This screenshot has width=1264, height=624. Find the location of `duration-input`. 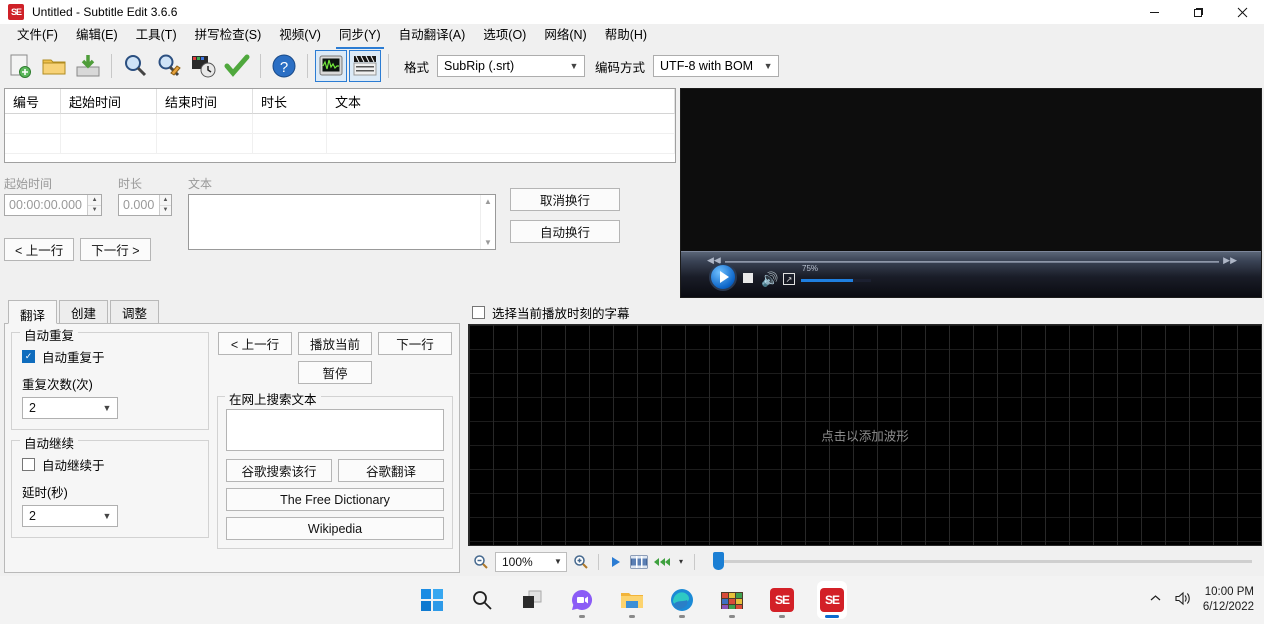

duration-input is located at coordinates (139, 205).